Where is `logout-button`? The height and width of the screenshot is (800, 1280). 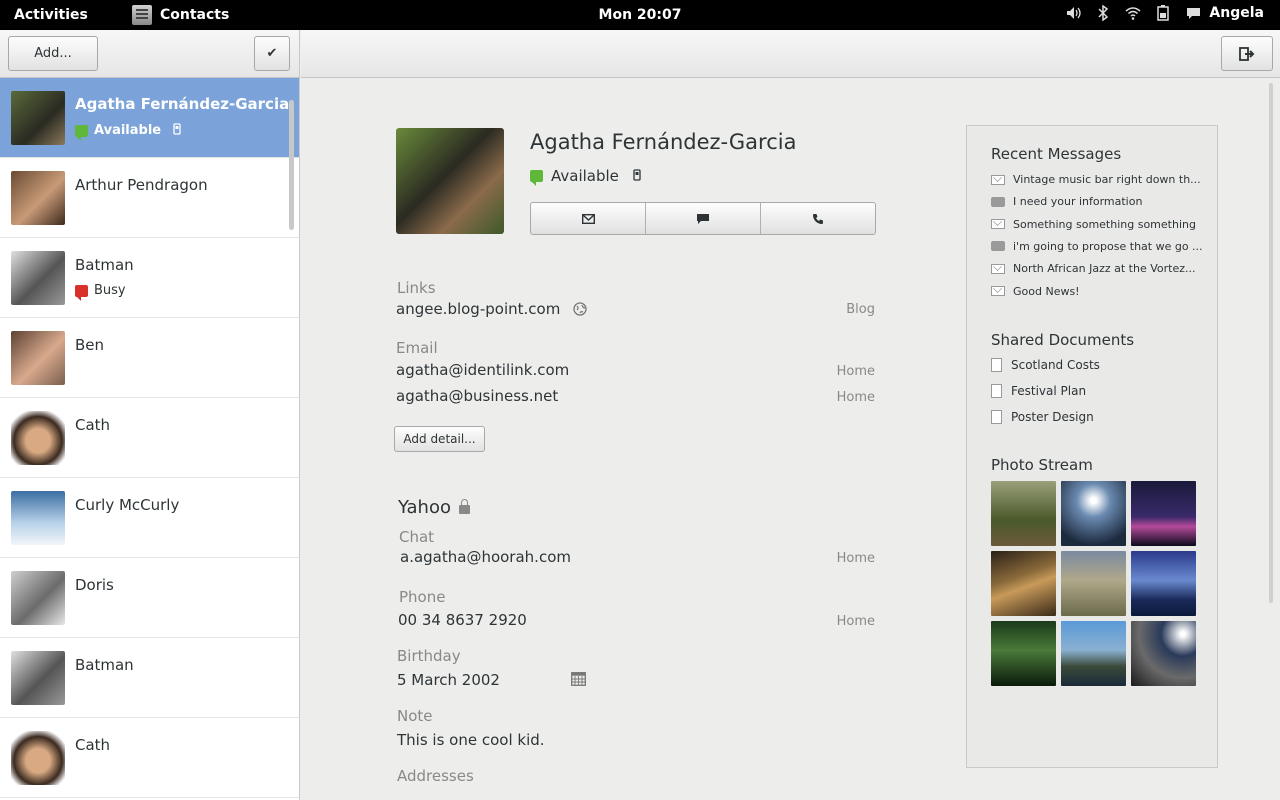
logout-button is located at coordinates (1247, 53).